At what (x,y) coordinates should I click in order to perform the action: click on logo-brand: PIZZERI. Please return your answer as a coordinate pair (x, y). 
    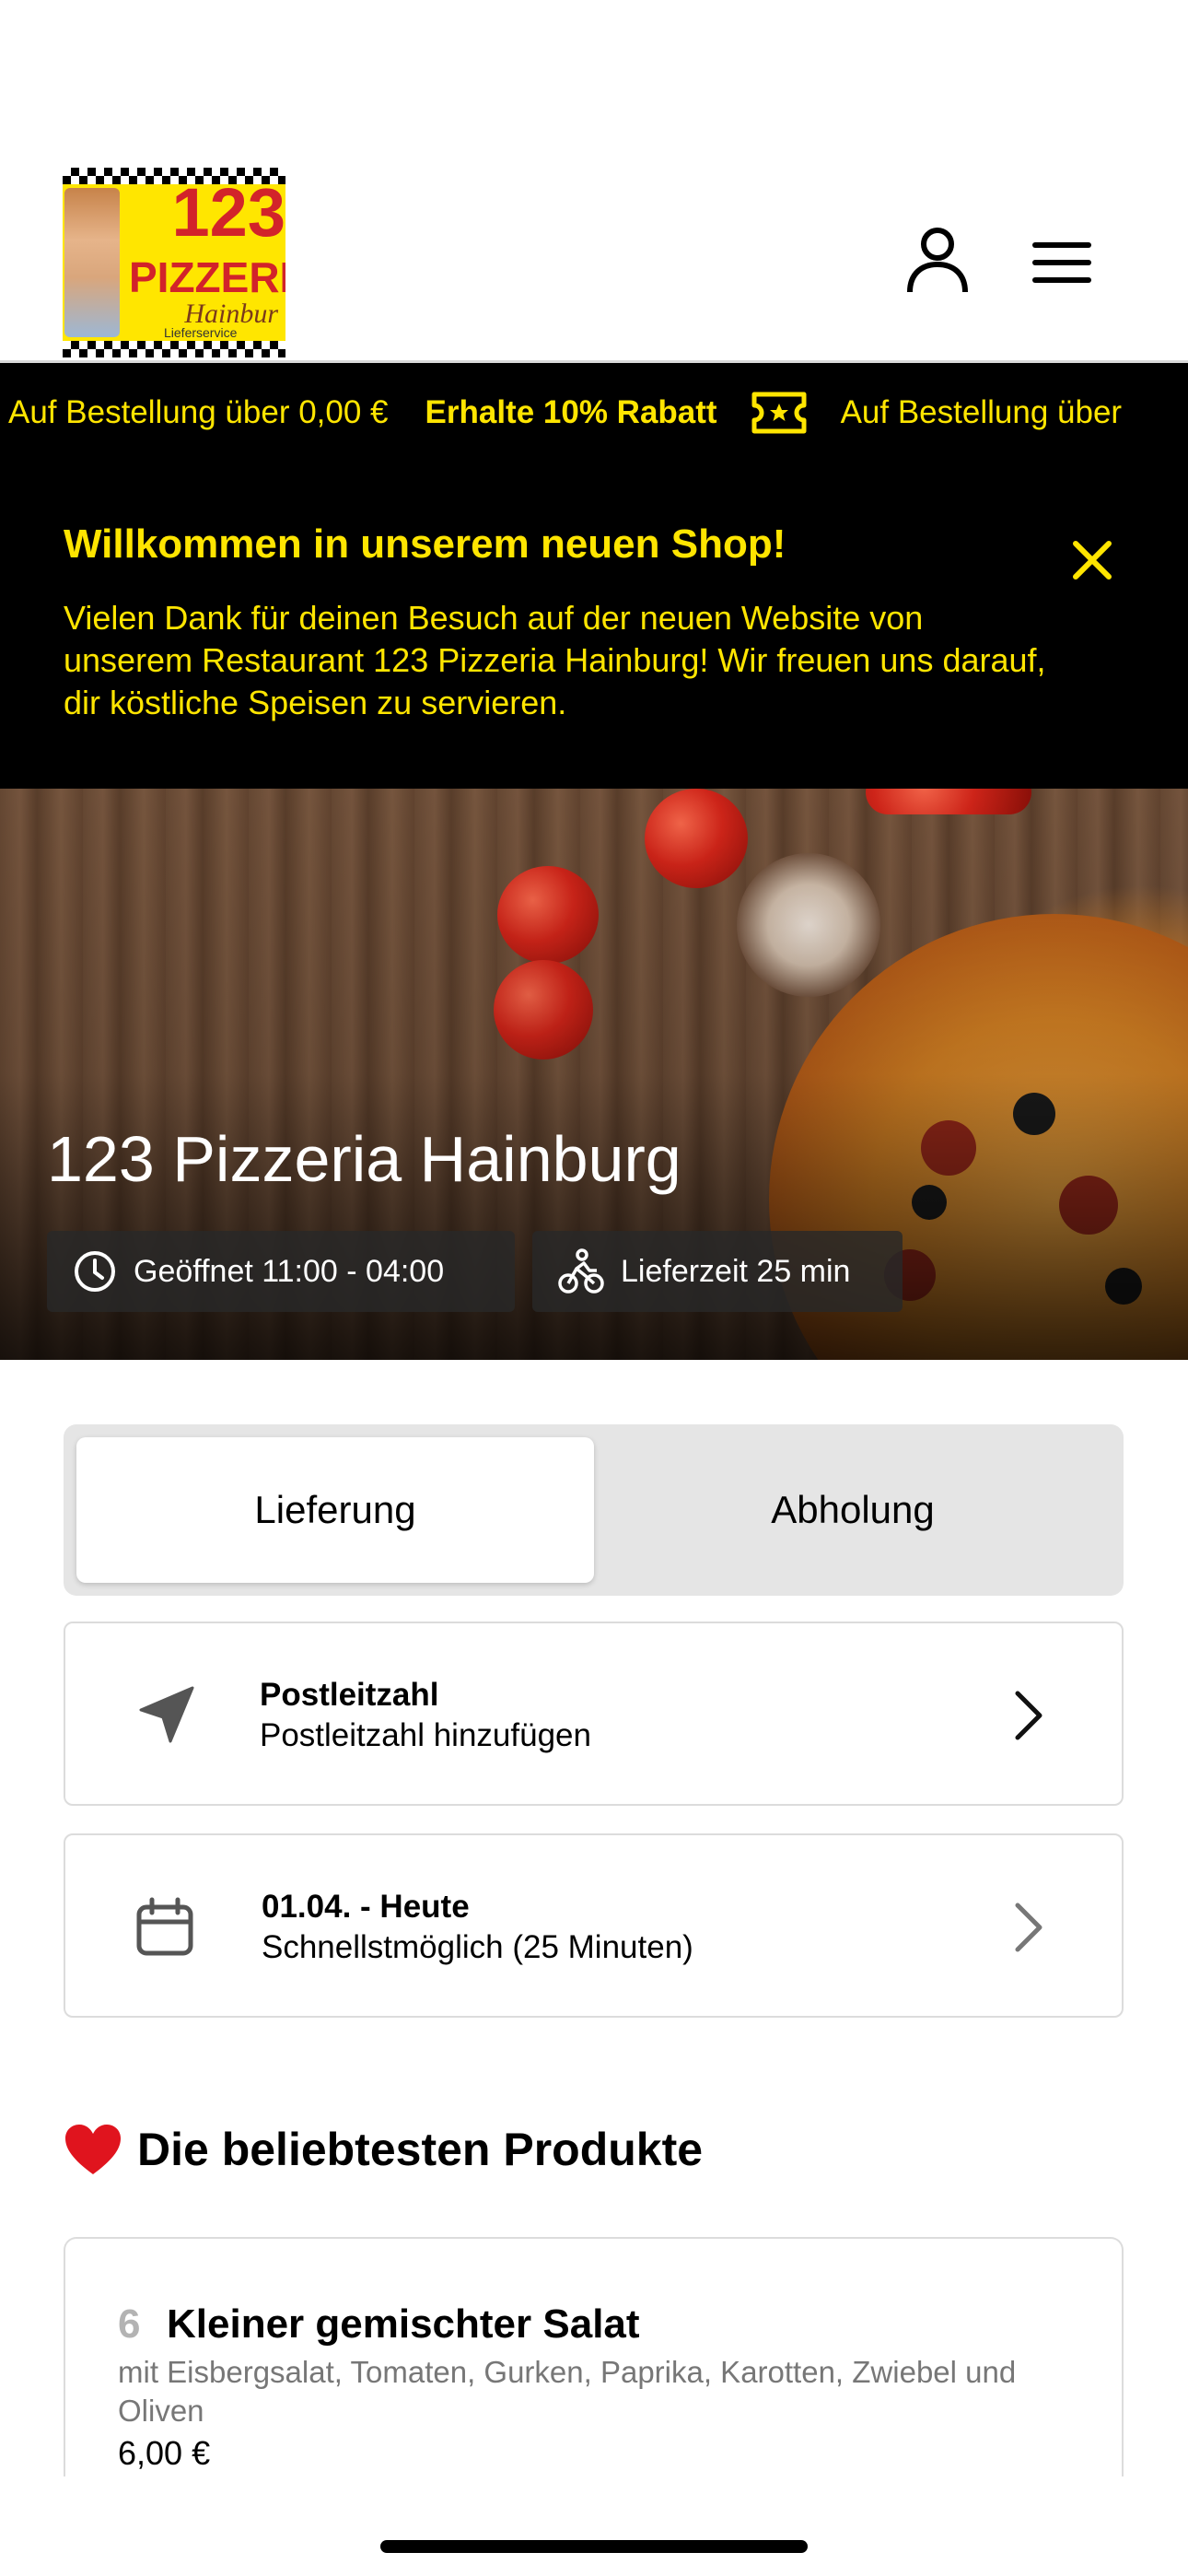
    Looking at the image, I should click on (207, 277).